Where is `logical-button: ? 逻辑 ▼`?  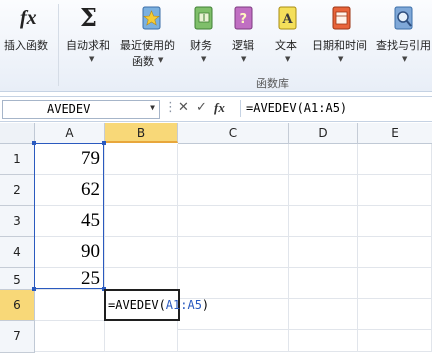
logical-button: ? 逻辑 ▼ is located at coordinates (244, 35).